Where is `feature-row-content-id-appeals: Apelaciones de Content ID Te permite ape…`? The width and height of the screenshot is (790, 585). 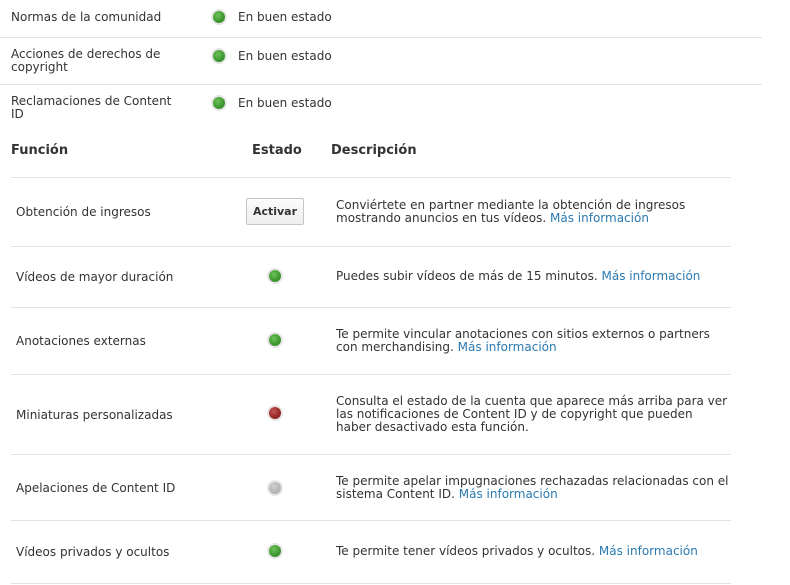 feature-row-content-id-appeals: Apelaciones de Content ID Te permite ape… is located at coordinates (371, 487).